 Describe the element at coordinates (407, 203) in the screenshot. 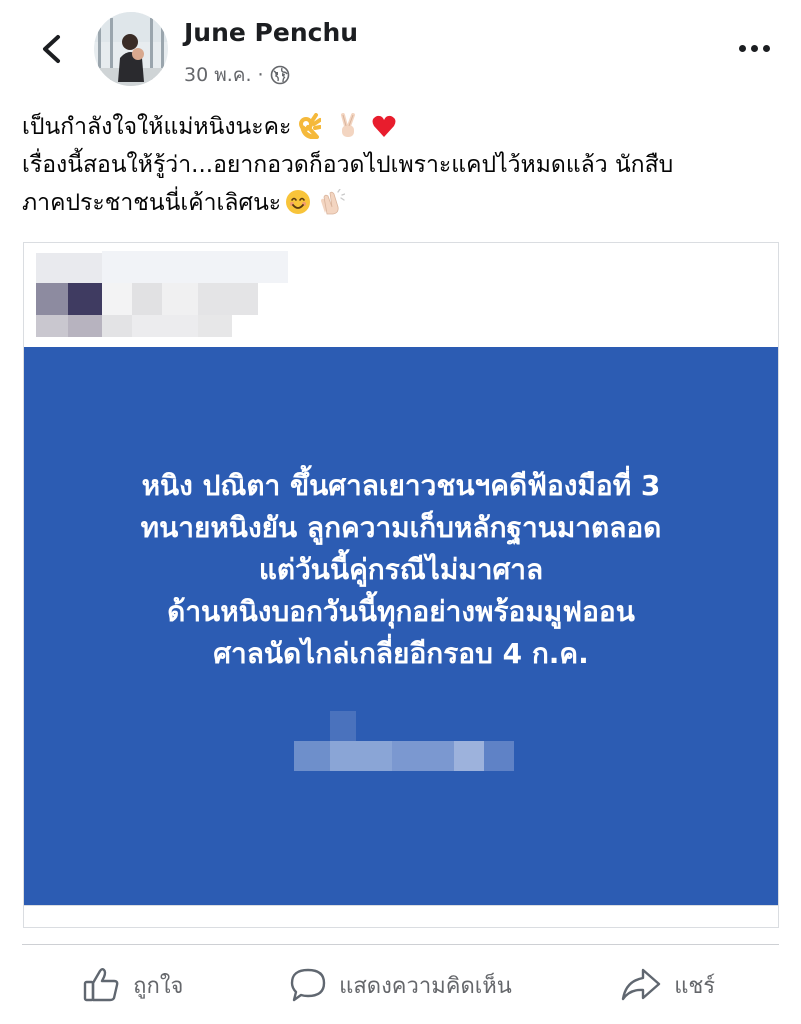

I see `post-text-line-3: ภาคประชาชนนี่เค้าเลิศนะ` at that location.